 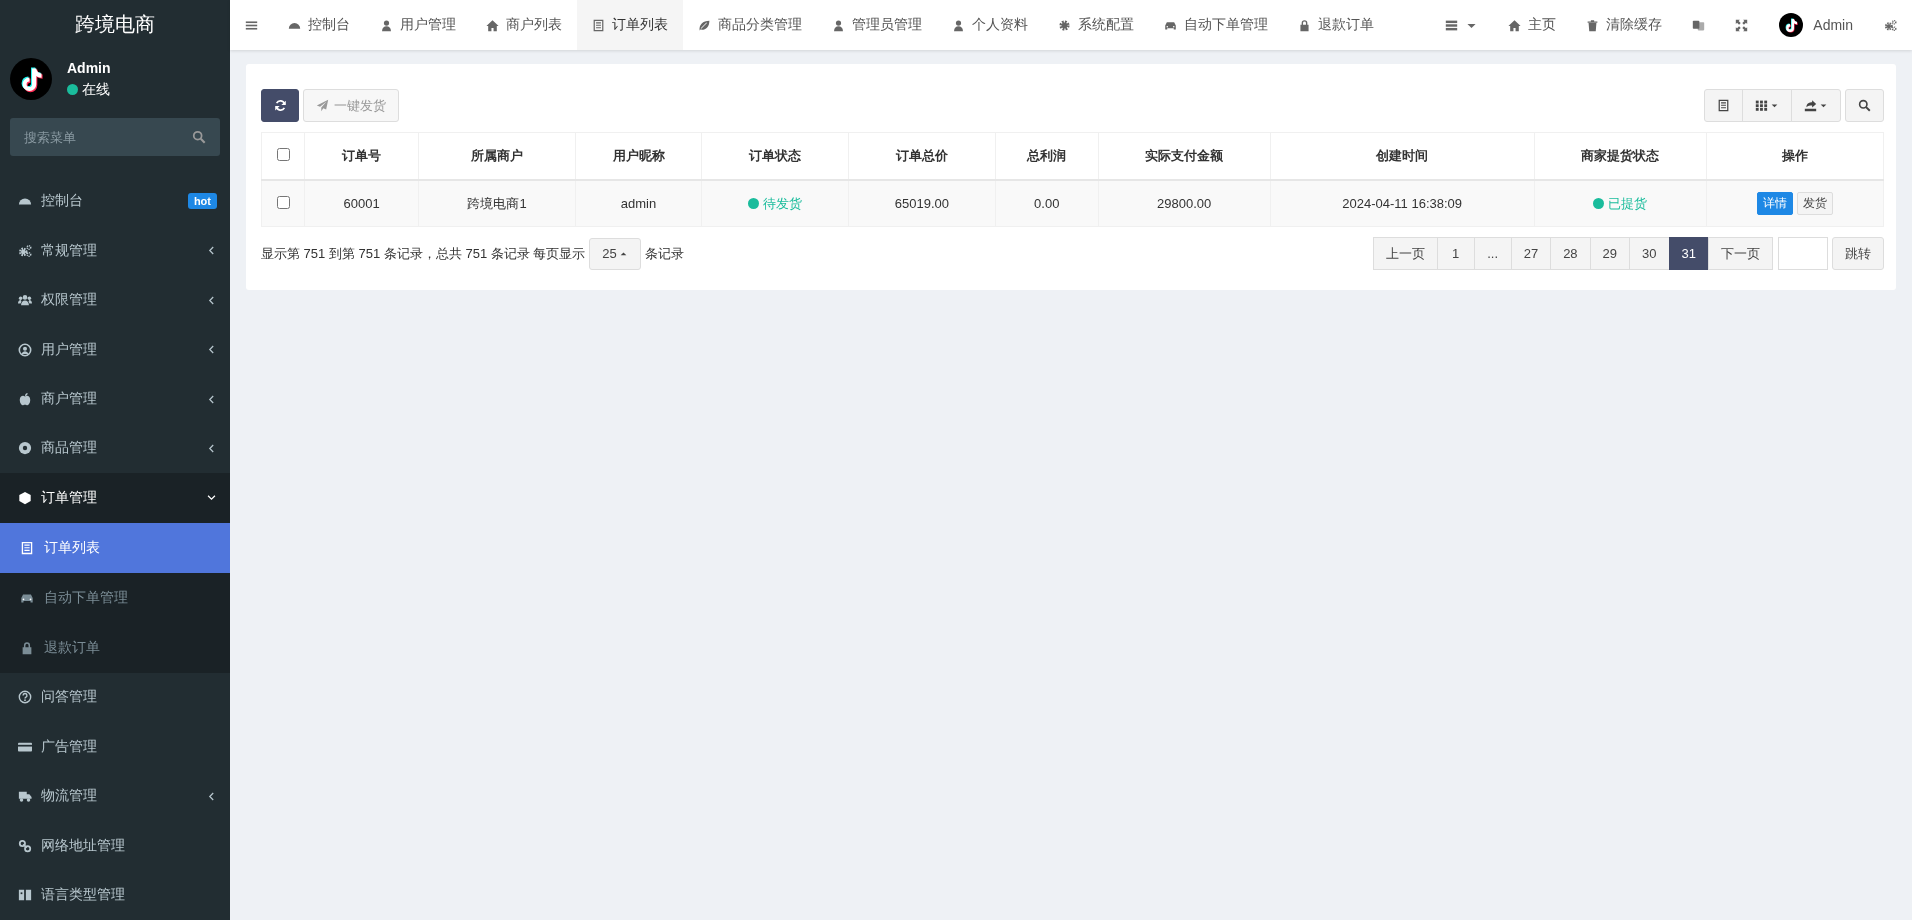 I want to click on search-field: 搜索菜单, so click(x=115, y=137).